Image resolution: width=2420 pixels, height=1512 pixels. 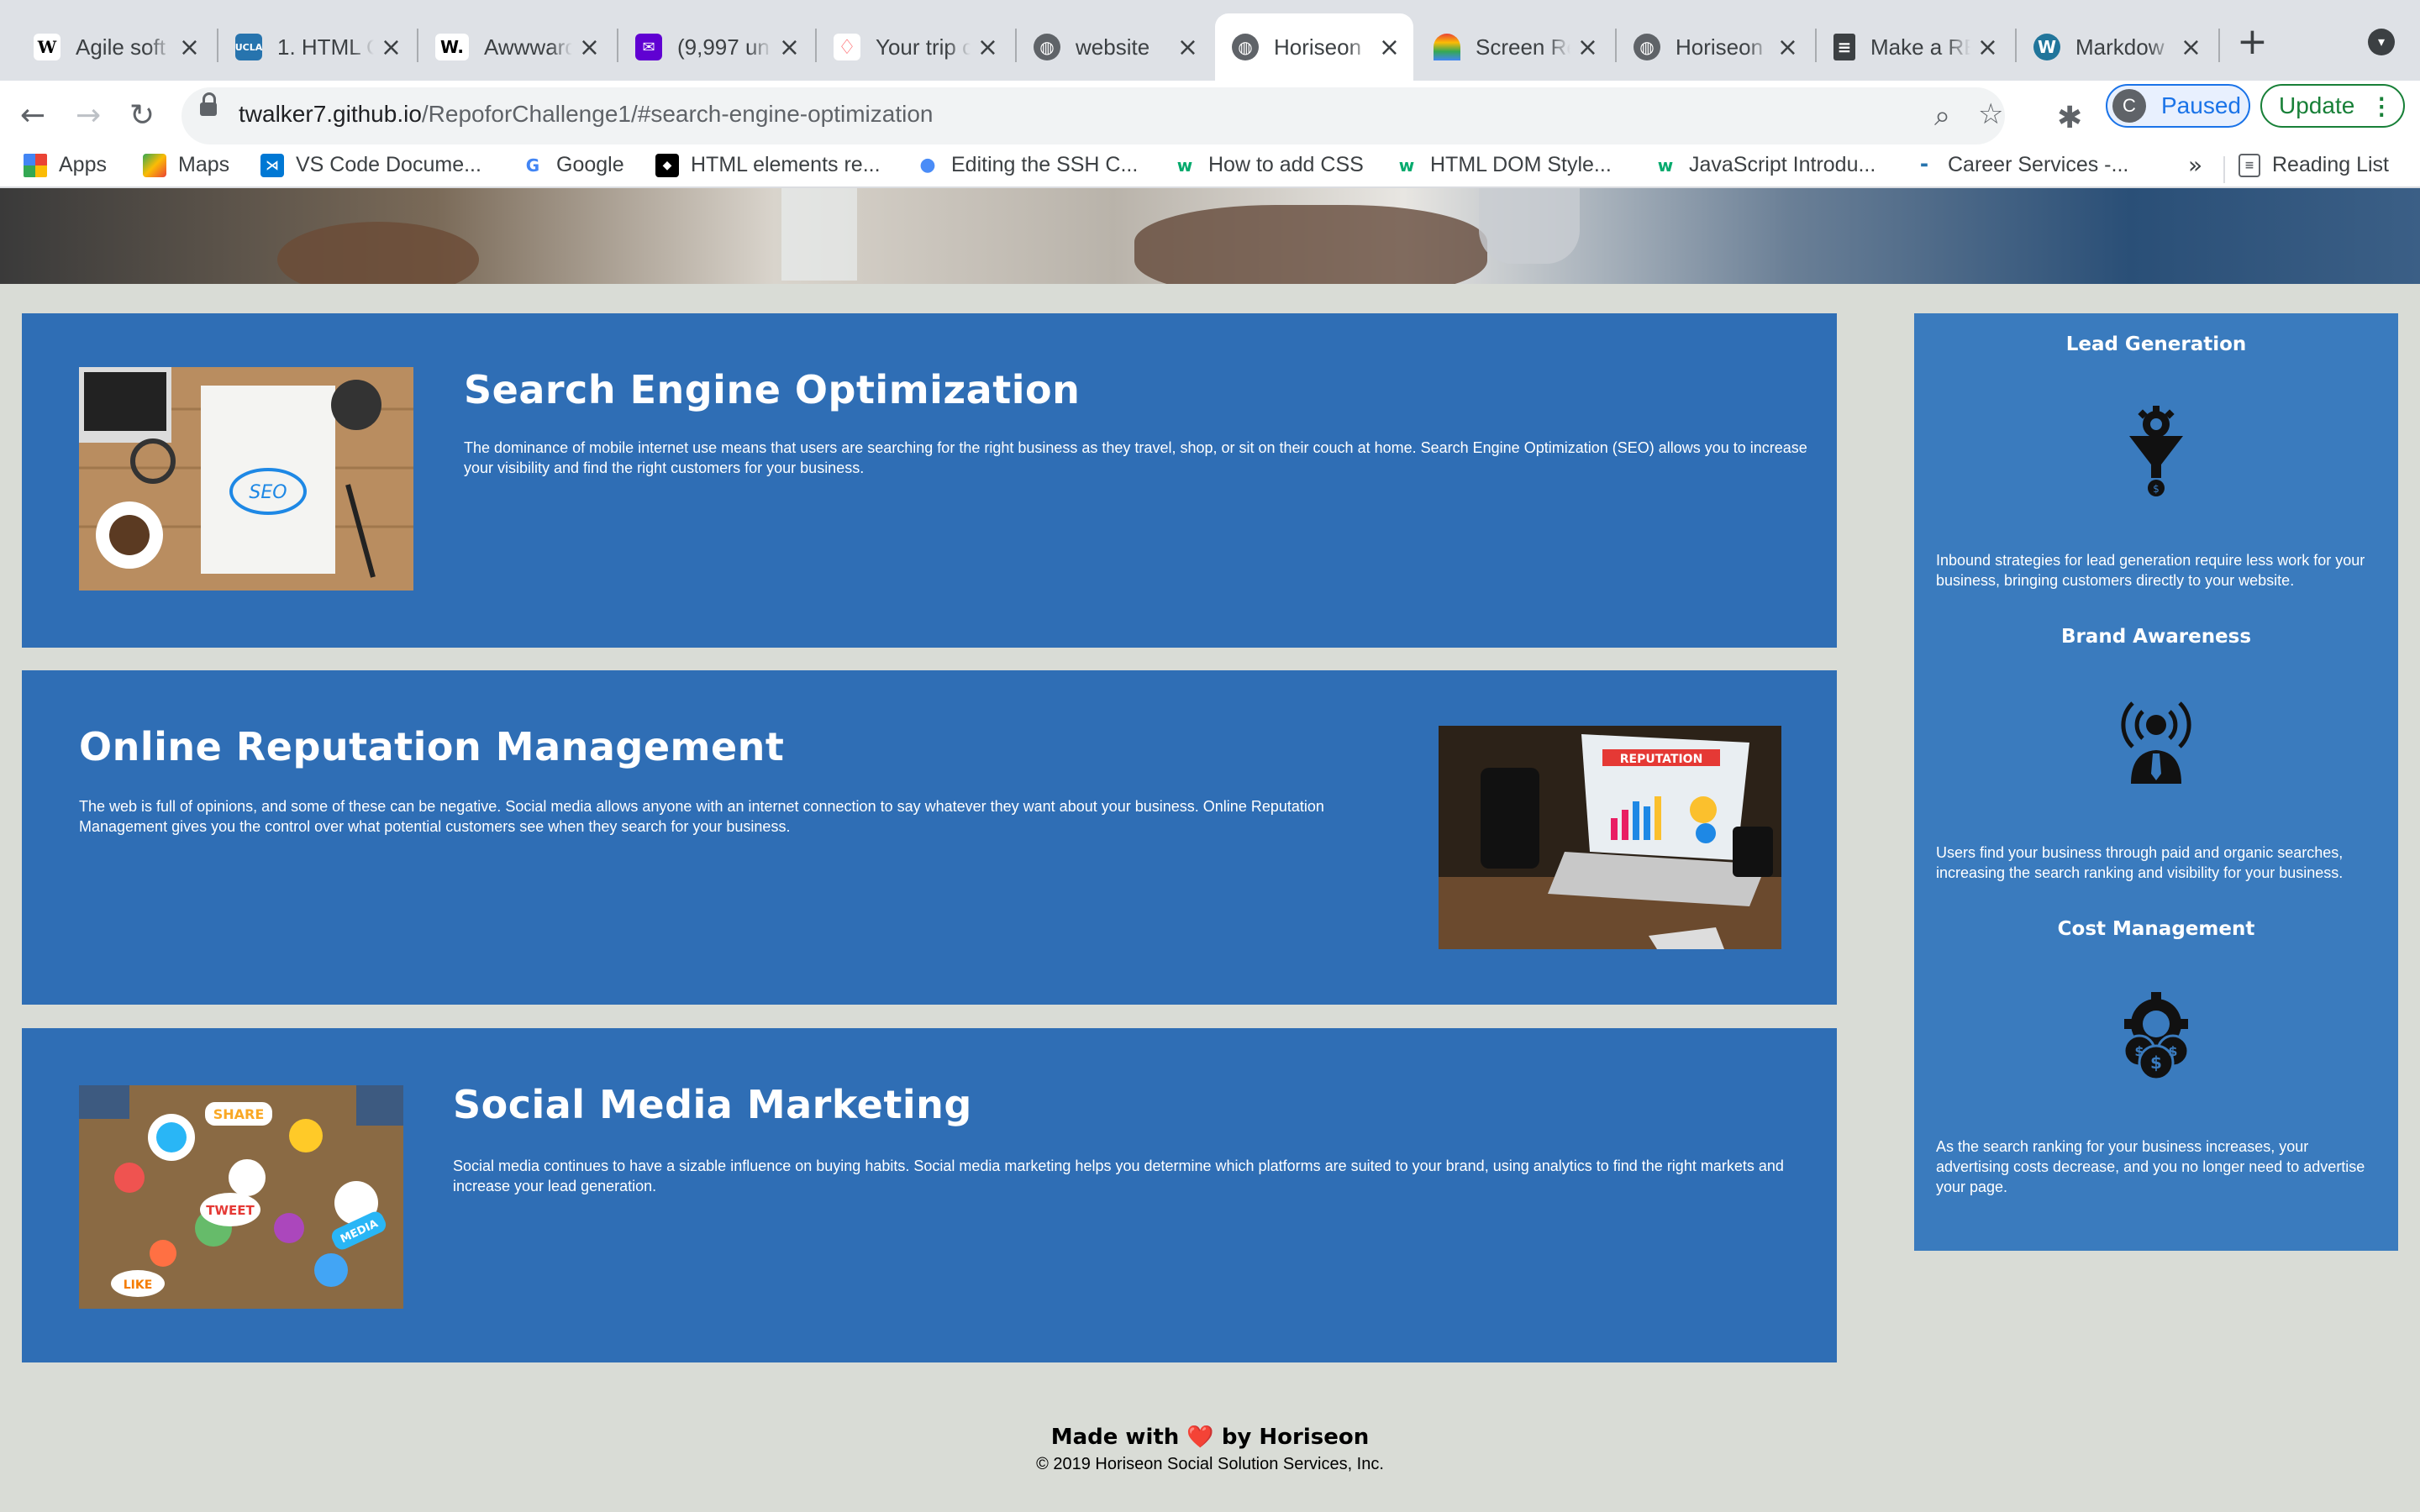 I want to click on more-vert-icon: ⋮, so click(x=2382, y=105).